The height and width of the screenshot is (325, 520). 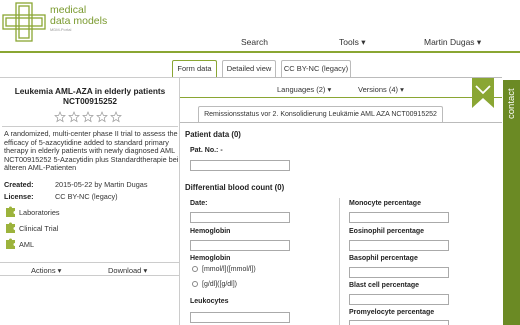 I want to click on form-title-line-1: Leukemia AML-AZA in elderly patients, so click(x=90, y=91).